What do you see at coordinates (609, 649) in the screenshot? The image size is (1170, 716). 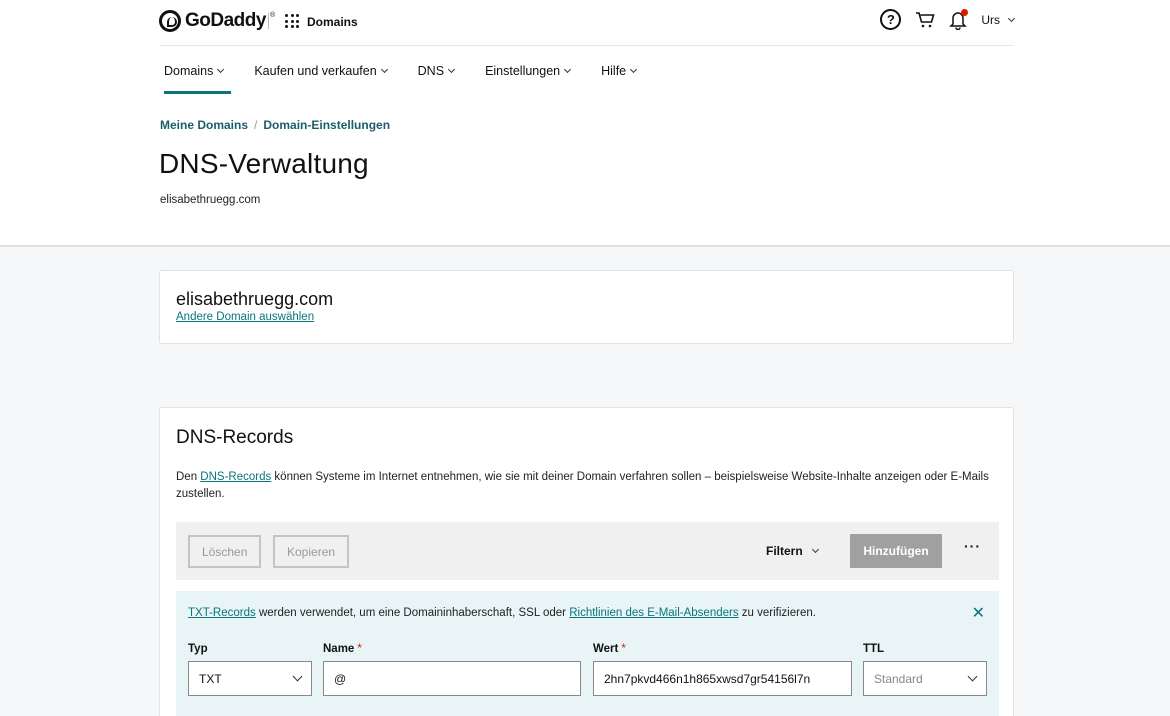 I see `value-label: Wert *` at bounding box center [609, 649].